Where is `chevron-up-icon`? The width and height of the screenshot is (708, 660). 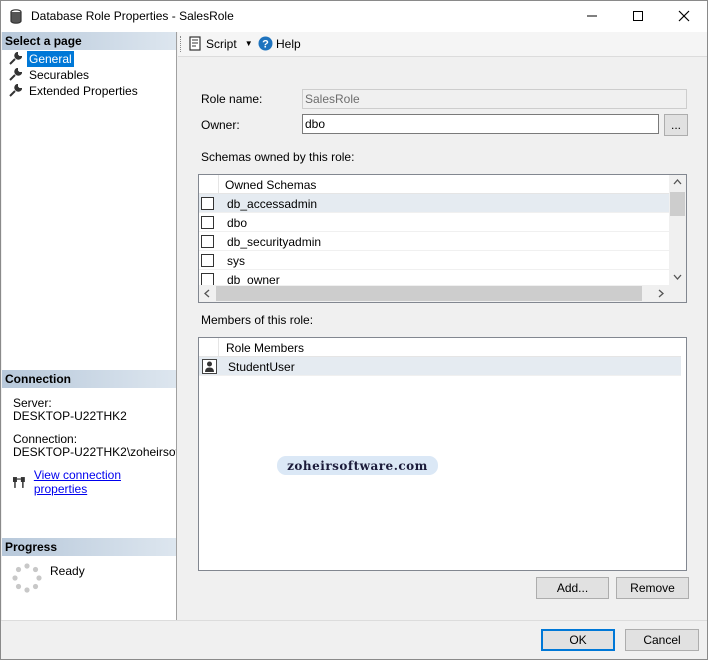 chevron-up-icon is located at coordinates (677, 182).